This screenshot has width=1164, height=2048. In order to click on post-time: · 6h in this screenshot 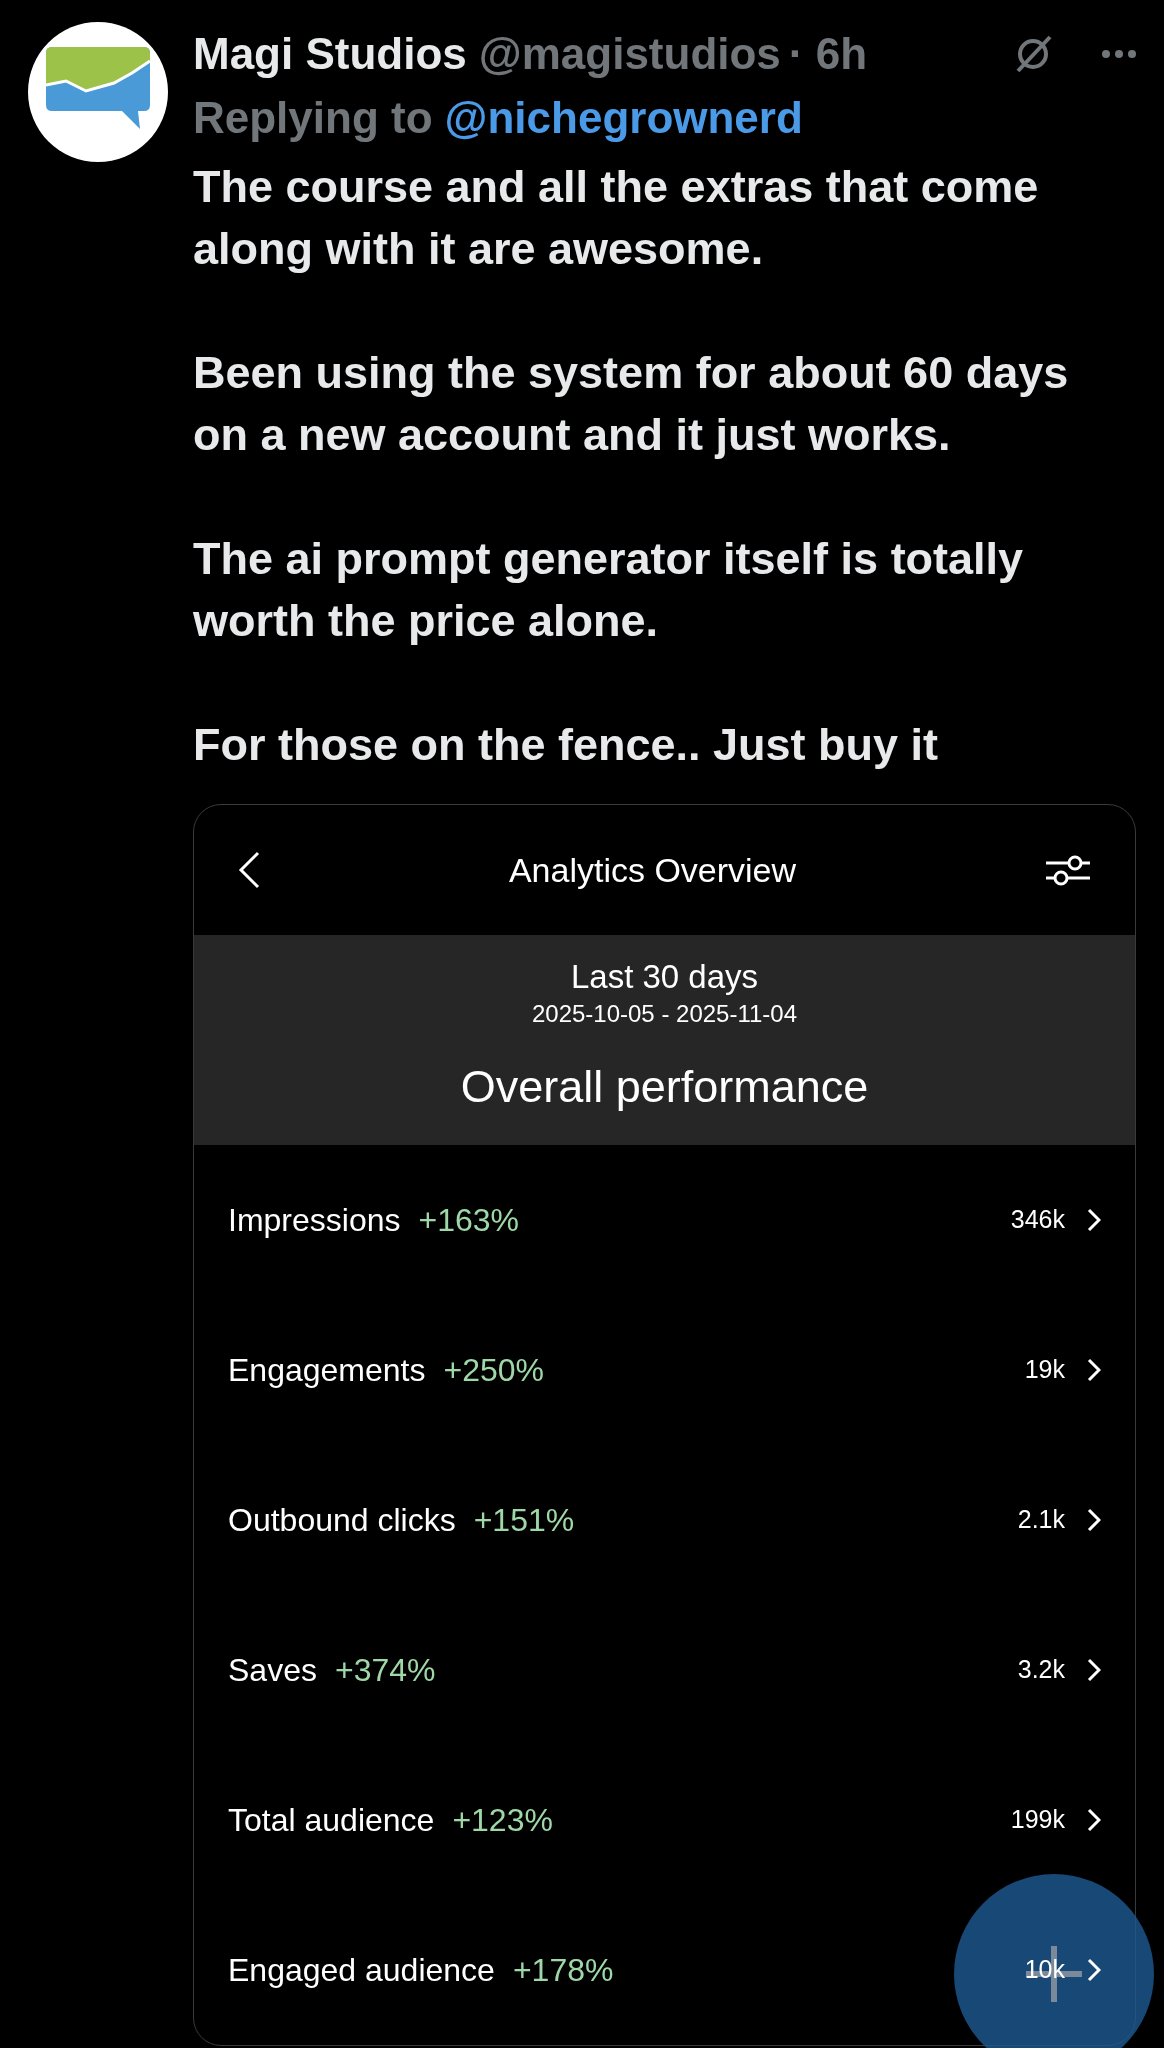, I will do `click(828, 54)`.